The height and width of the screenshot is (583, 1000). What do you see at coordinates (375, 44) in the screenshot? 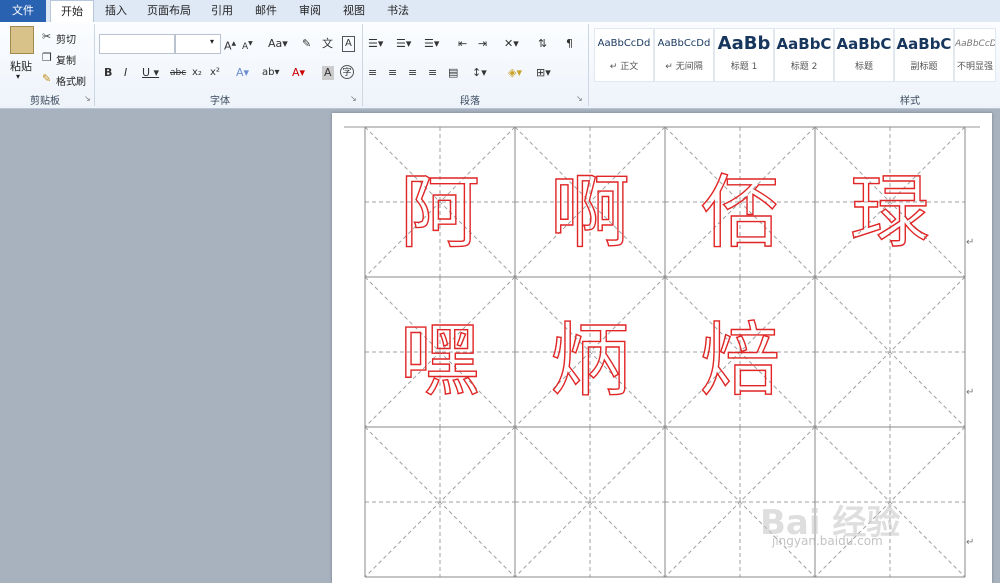
I see `bullets-icon: ☰▾` at bounding box center [375, 44].